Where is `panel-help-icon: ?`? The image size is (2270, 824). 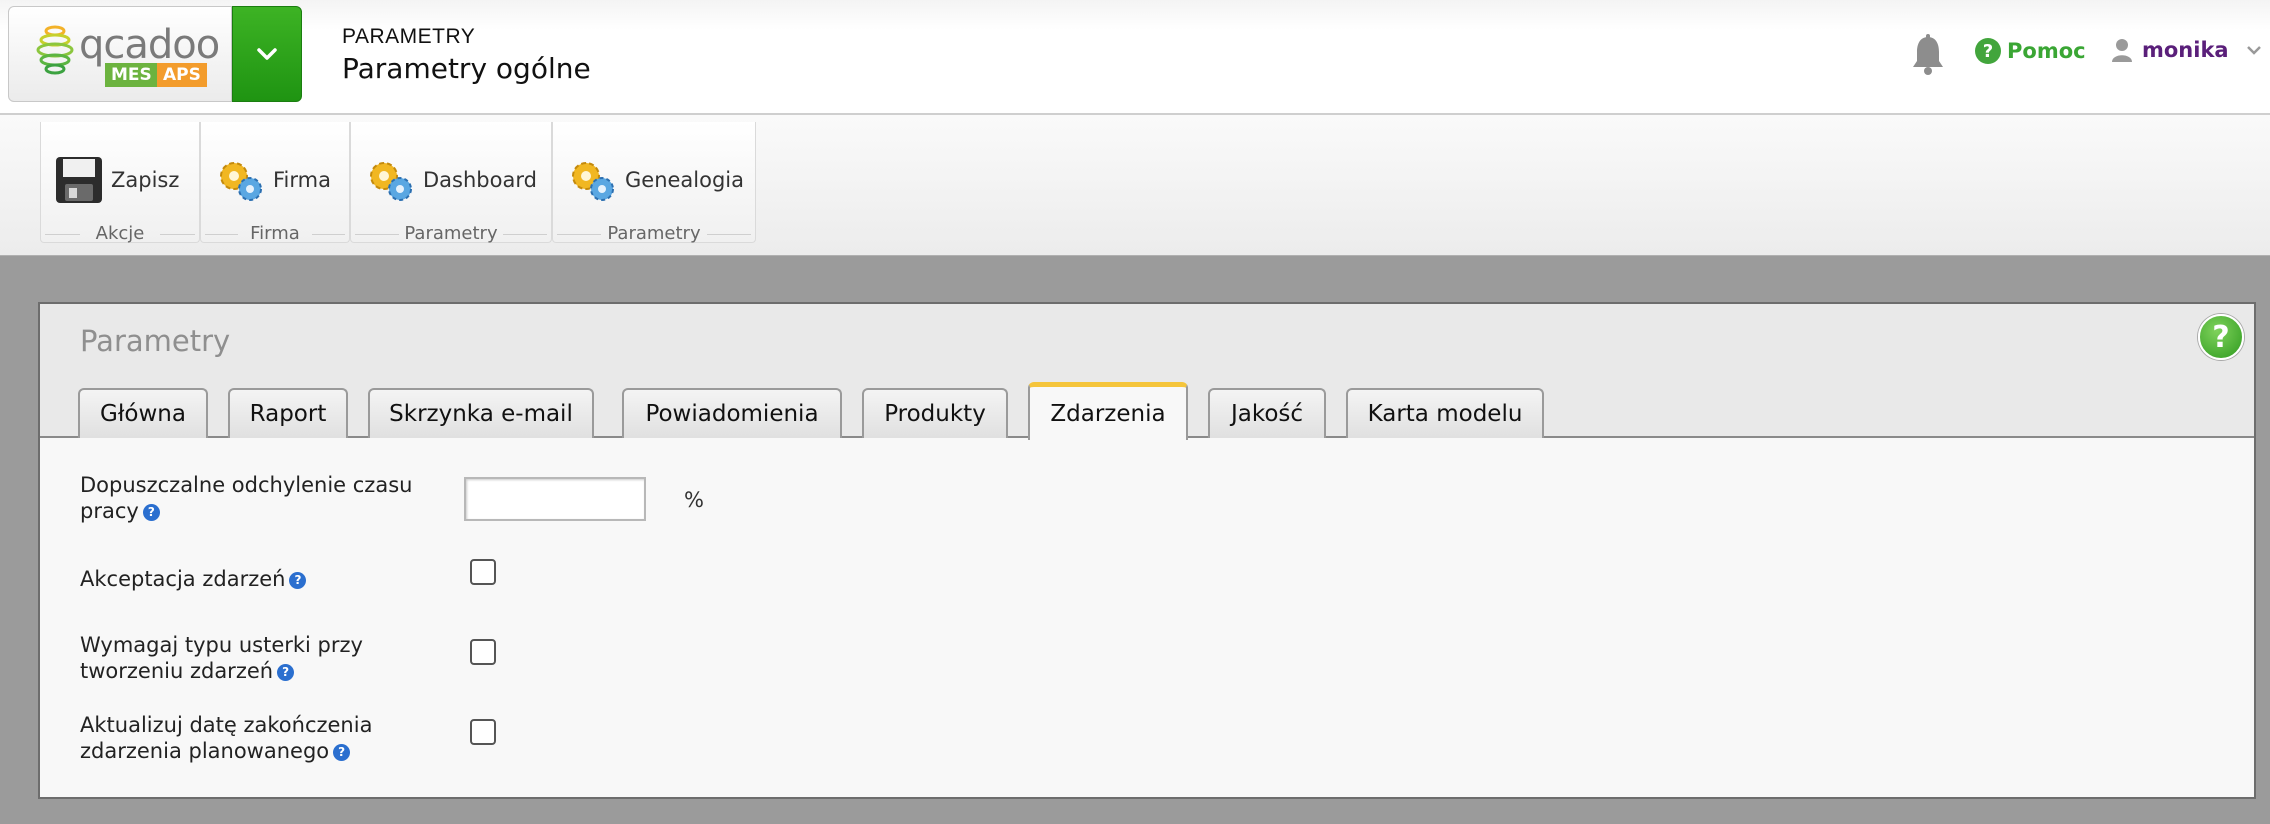
panel-help-icon: ? is located at coordinates (2221, 337).